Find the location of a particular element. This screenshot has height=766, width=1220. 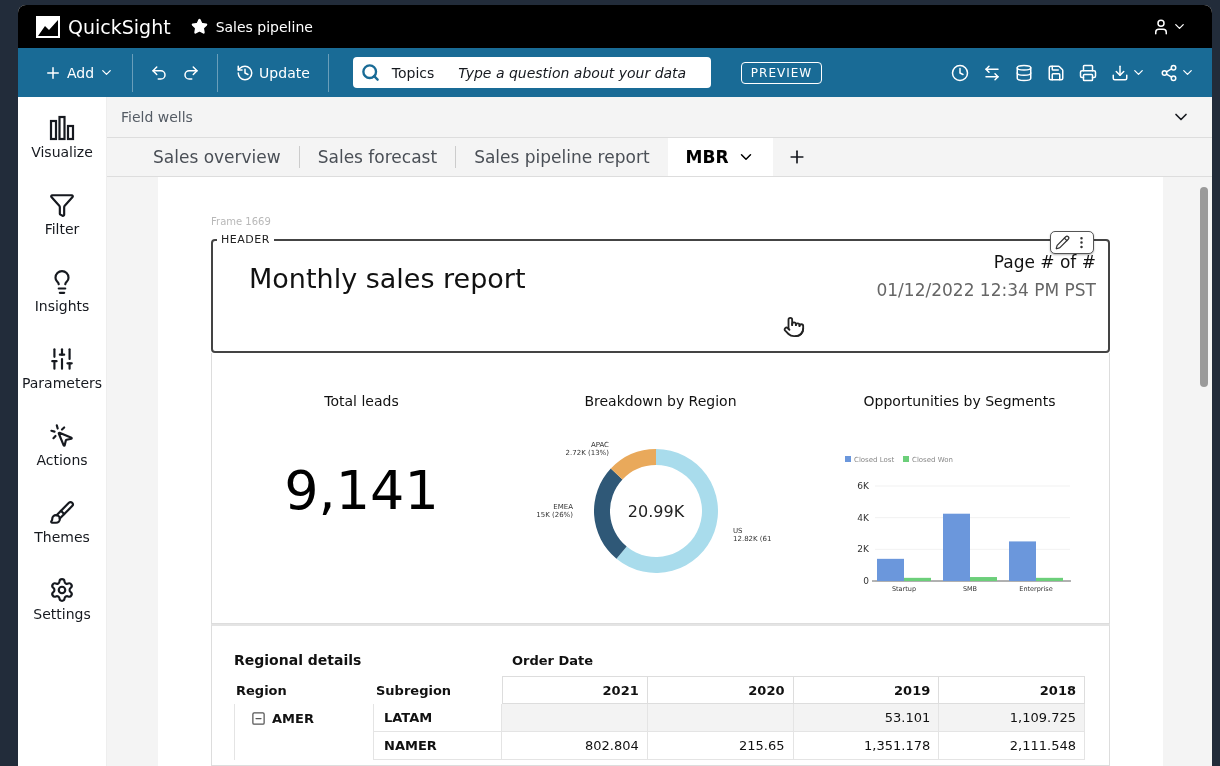

kpi-value: 9,141 is located at coordinates (361, 490).